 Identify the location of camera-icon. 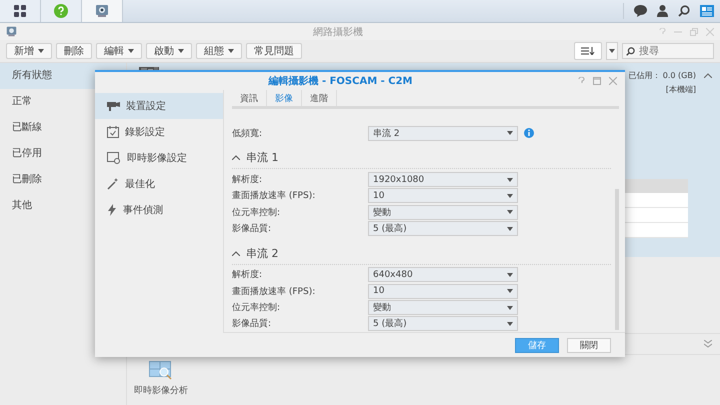
(113, 106).